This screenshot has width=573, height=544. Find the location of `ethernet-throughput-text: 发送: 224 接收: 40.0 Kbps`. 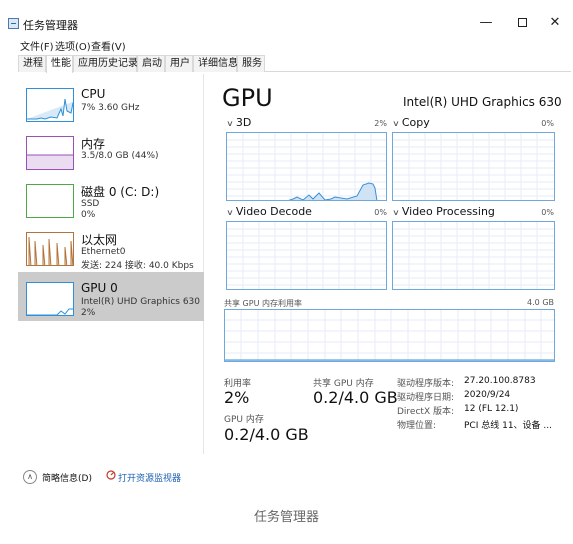

ethernet-throughput-text: 发送: 224 接收: 40.0 Kbps is located at coordinates (137, 266).